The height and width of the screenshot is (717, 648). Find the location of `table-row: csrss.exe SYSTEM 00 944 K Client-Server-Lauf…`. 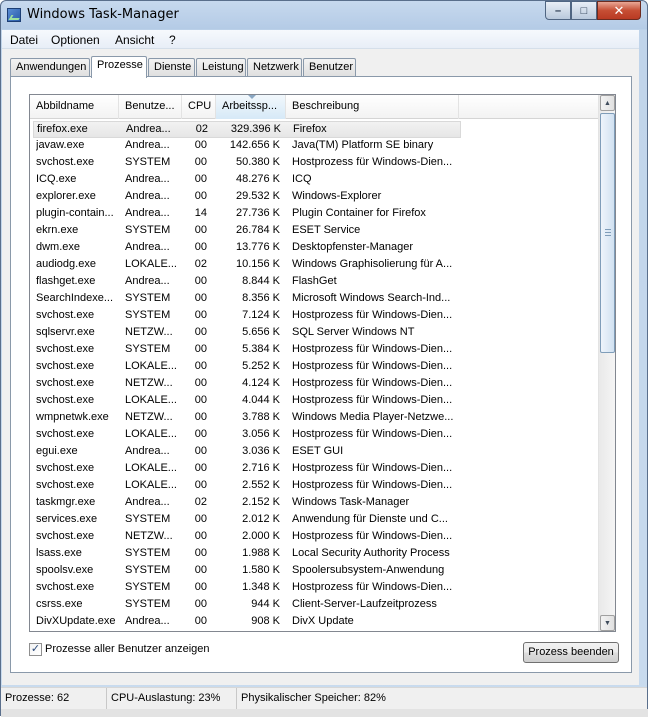

table-row: csrss.exe SYSTEM 00 944 K Client-Server-Lauf… is located at coordinates (247, 605).